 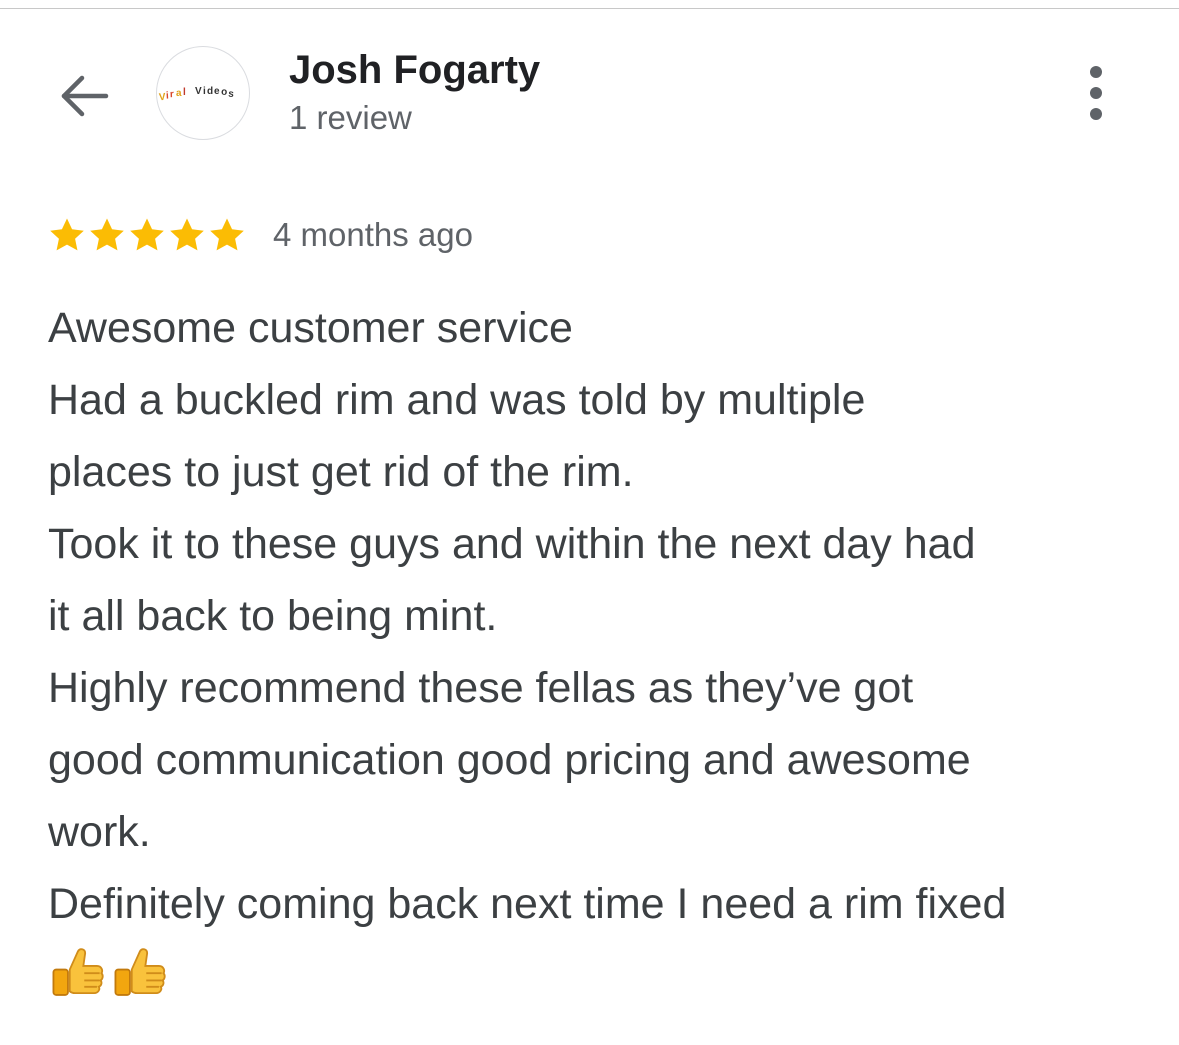 I want to click on star-rating, so click(x=147, y=235).